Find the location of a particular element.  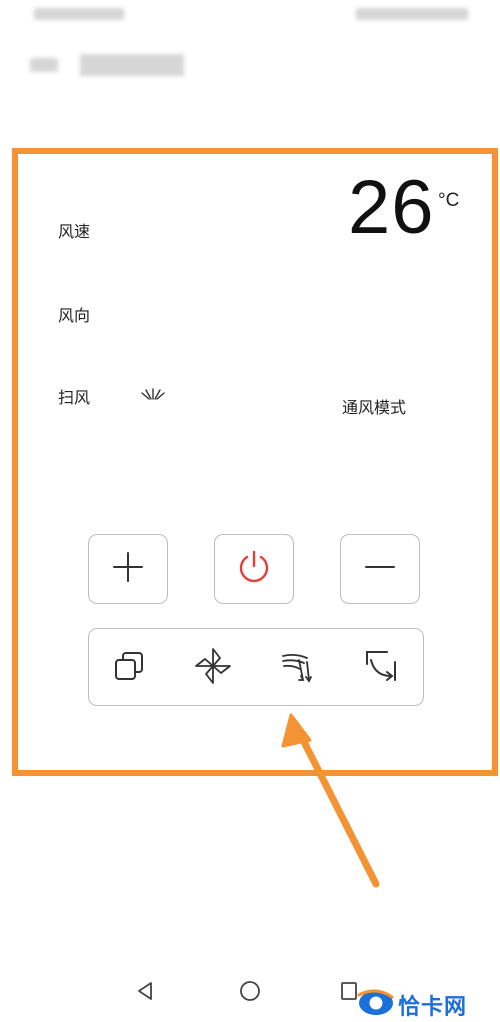

pointer-arrow is located at coordinates (330, 800).